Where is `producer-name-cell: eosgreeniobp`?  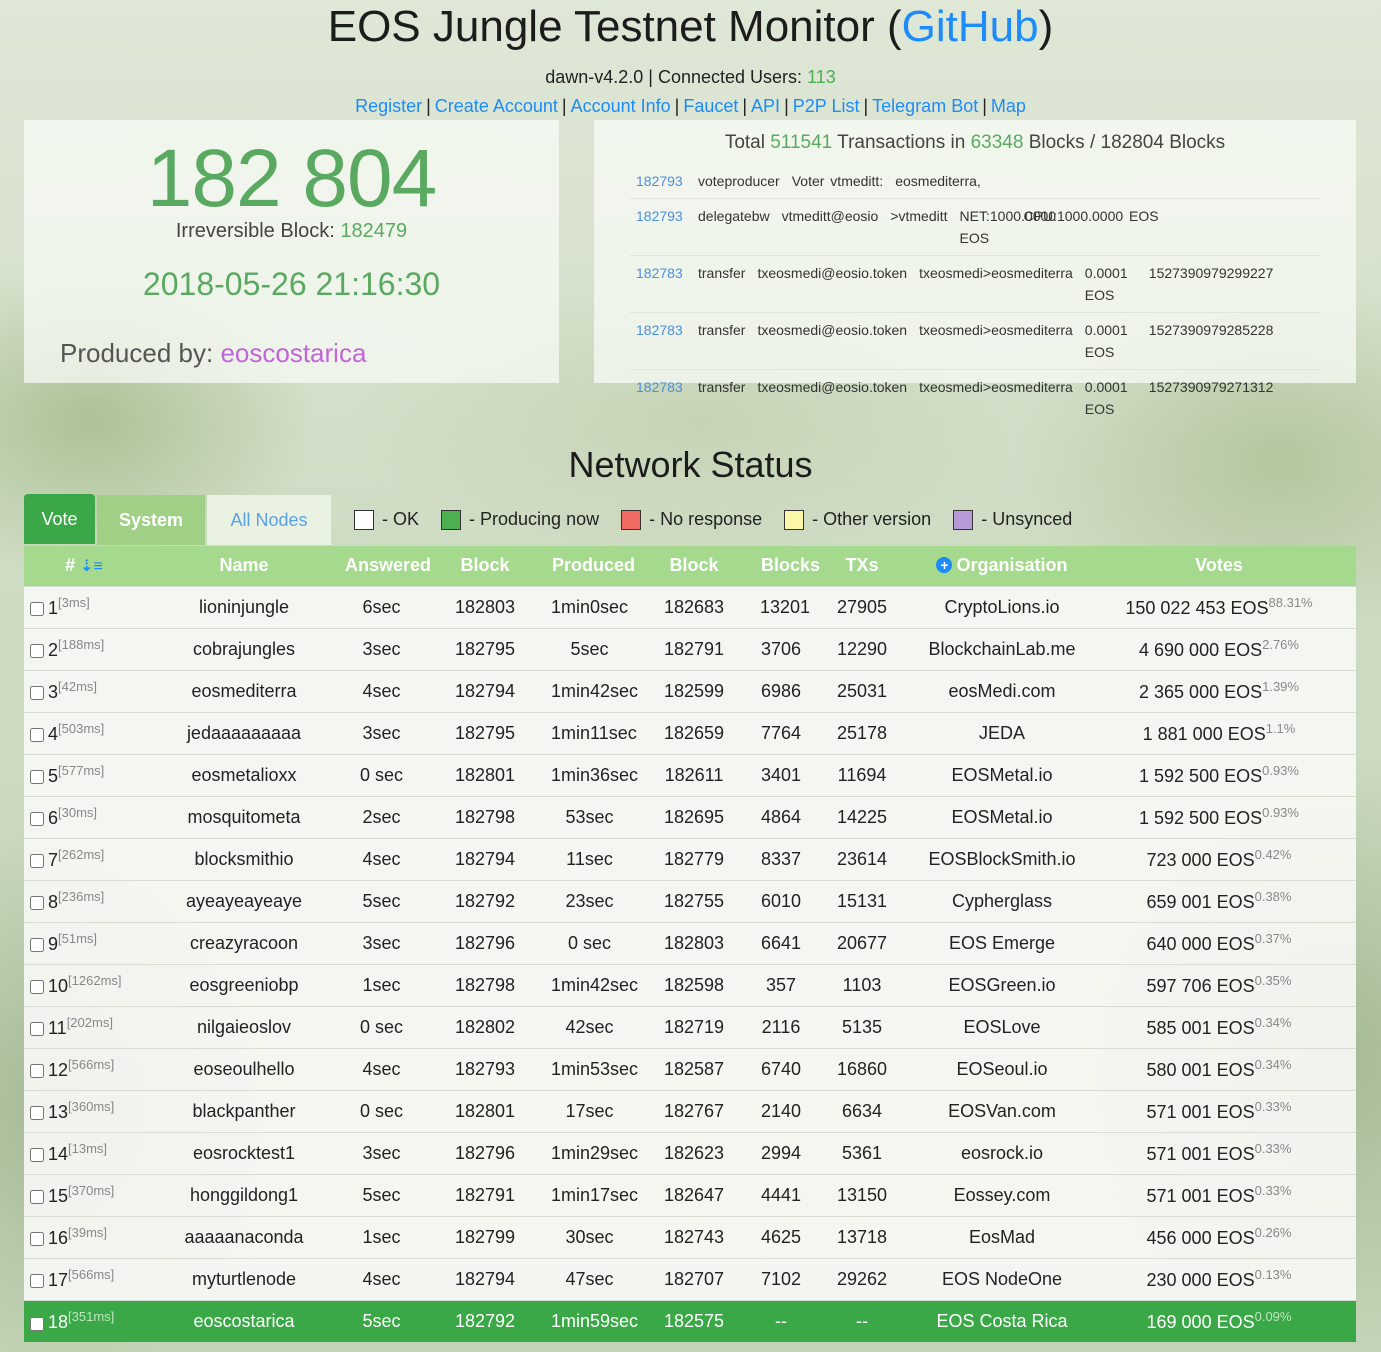 producer-name-cell: eosgreeniobp is located at coordinates (244, 985).